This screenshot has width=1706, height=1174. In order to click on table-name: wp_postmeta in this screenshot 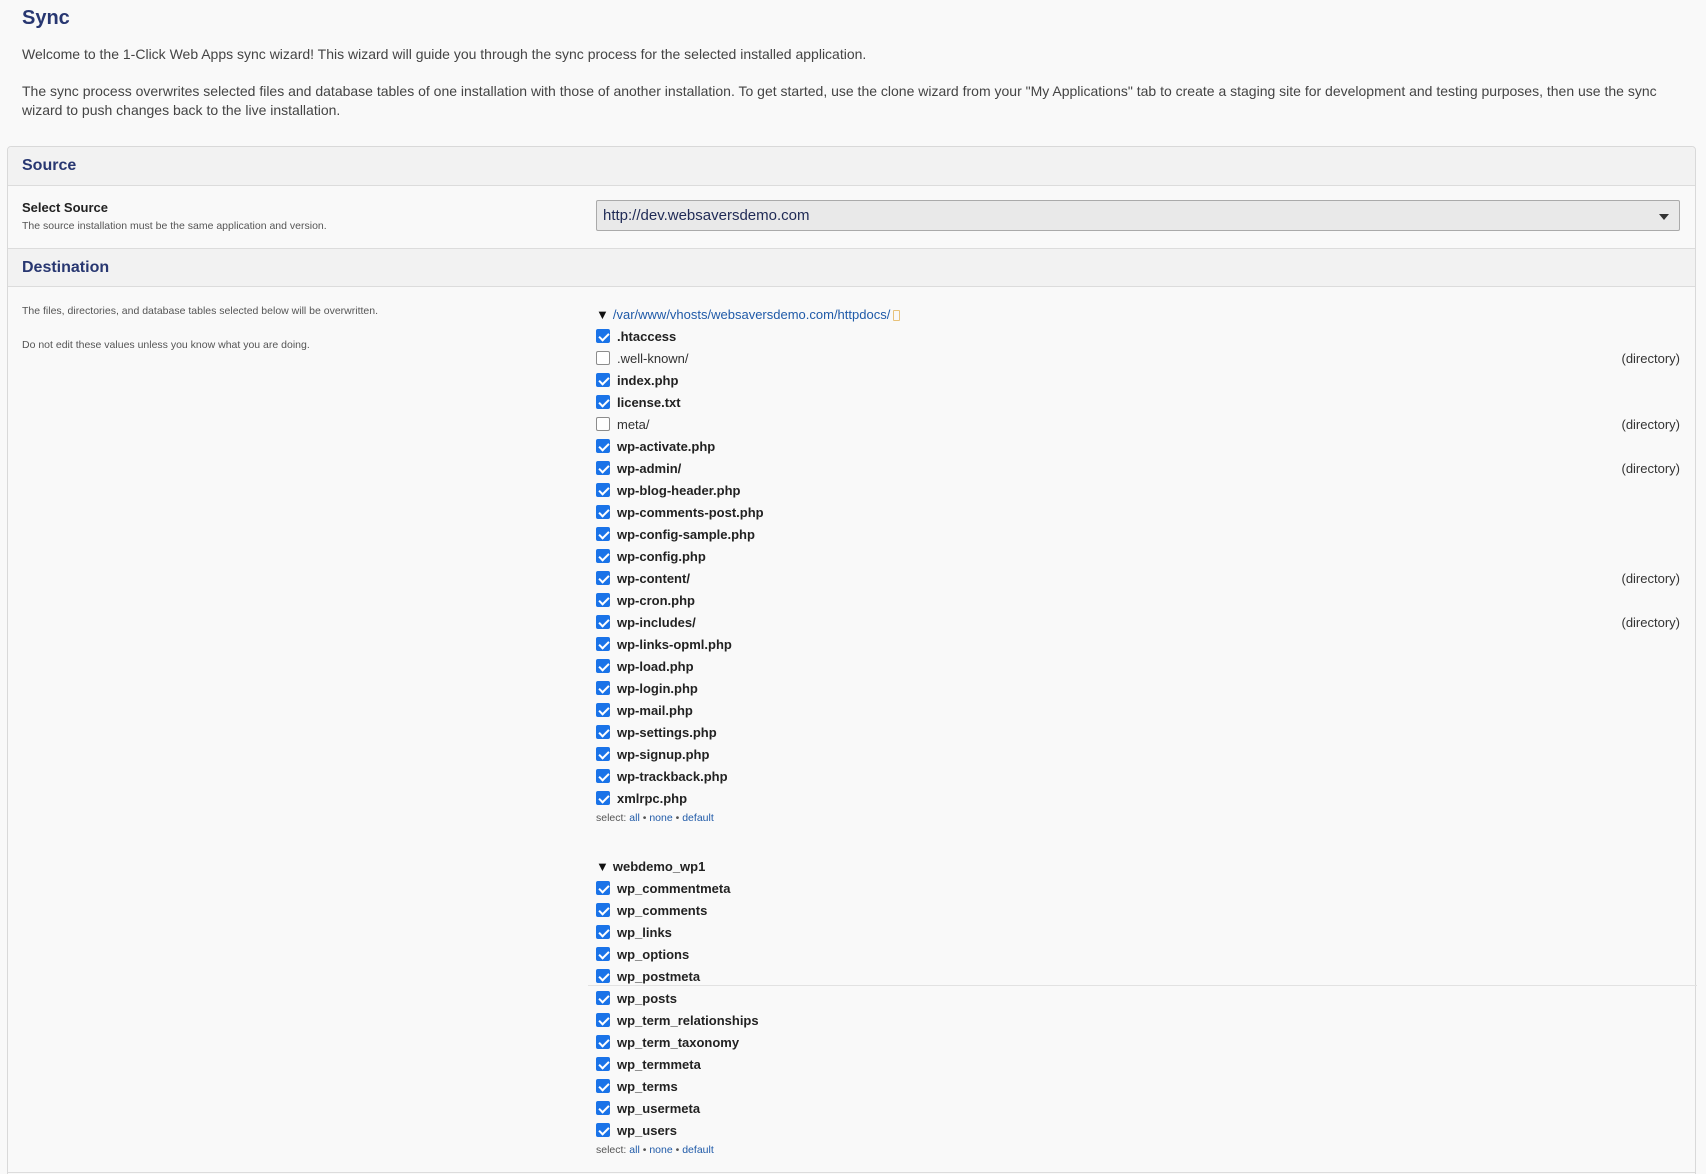, I will do `click(658, 976)`.